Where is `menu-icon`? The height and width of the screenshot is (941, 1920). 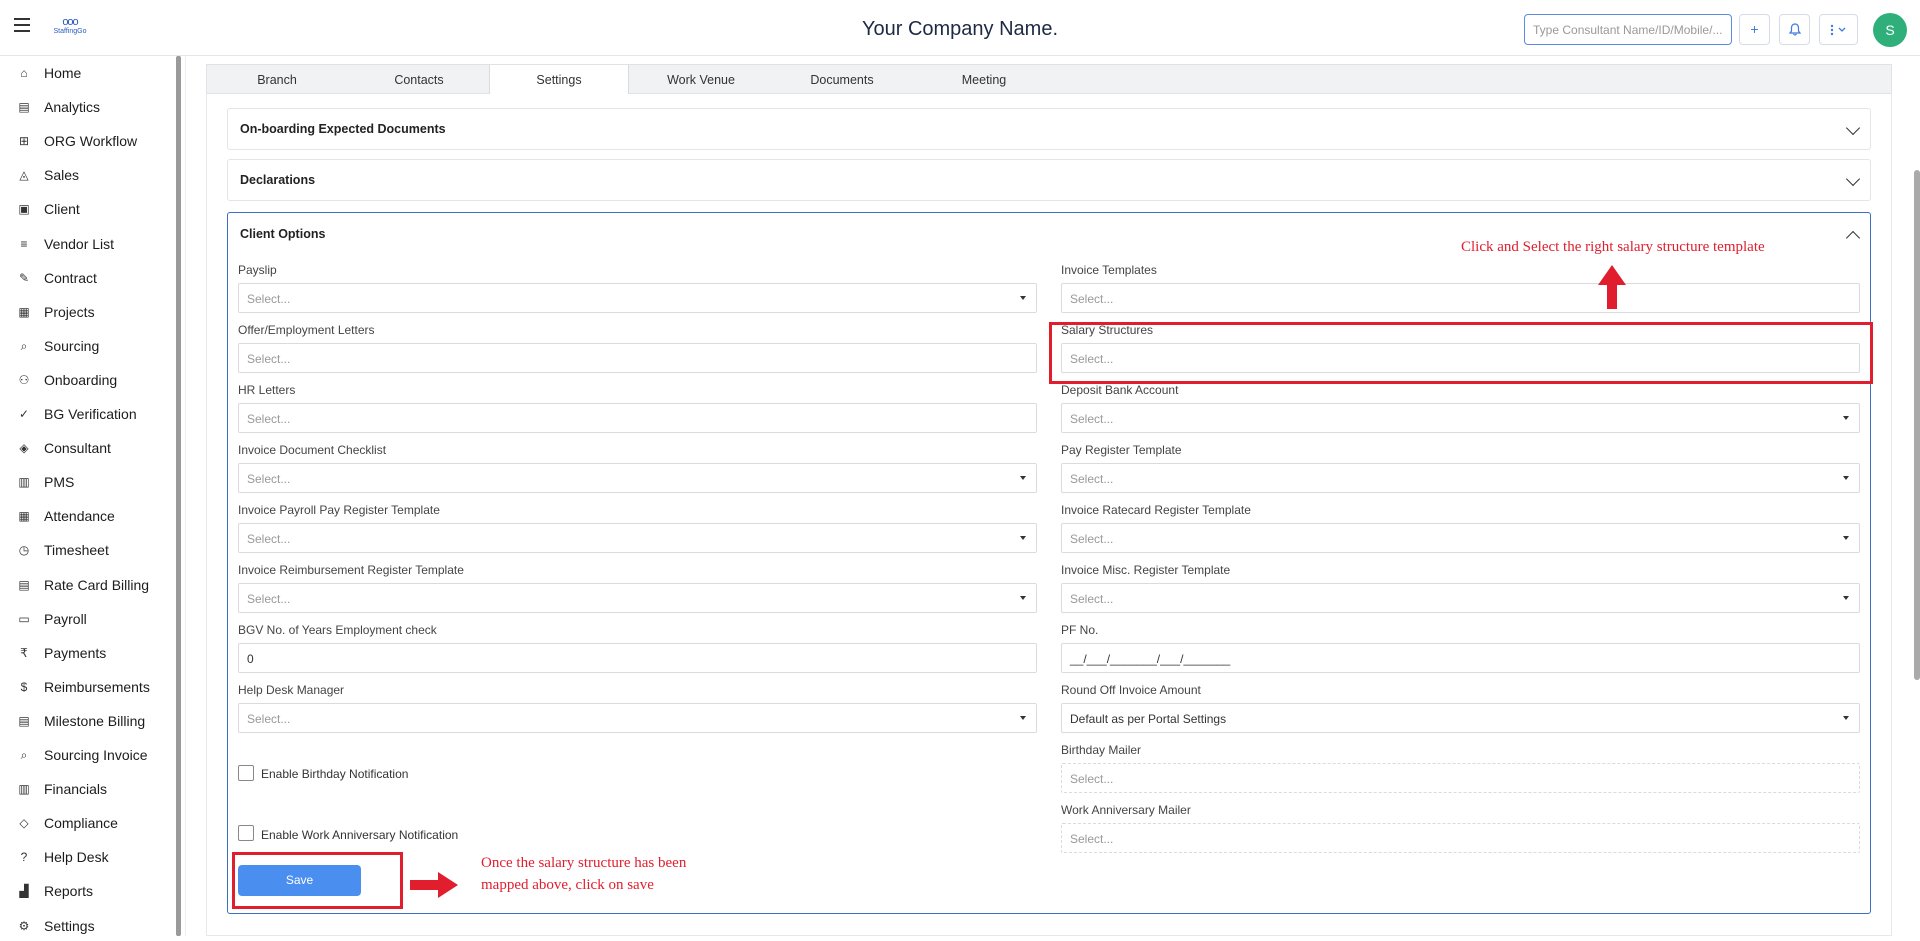
menu-icon is located at coordinates (22, 25).